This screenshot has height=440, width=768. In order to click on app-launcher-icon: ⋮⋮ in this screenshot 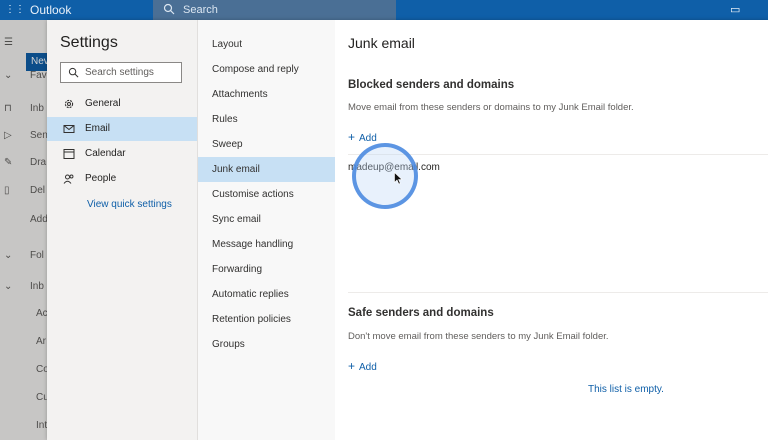, I will do `click(15, 9)`.